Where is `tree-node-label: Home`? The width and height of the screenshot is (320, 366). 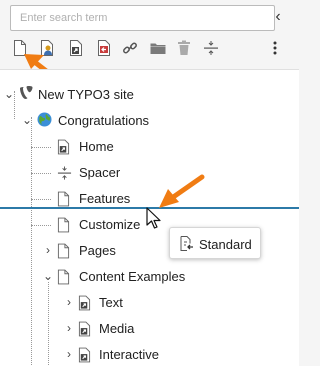
tree-node-label: Home is located at coordinates (96, 146).